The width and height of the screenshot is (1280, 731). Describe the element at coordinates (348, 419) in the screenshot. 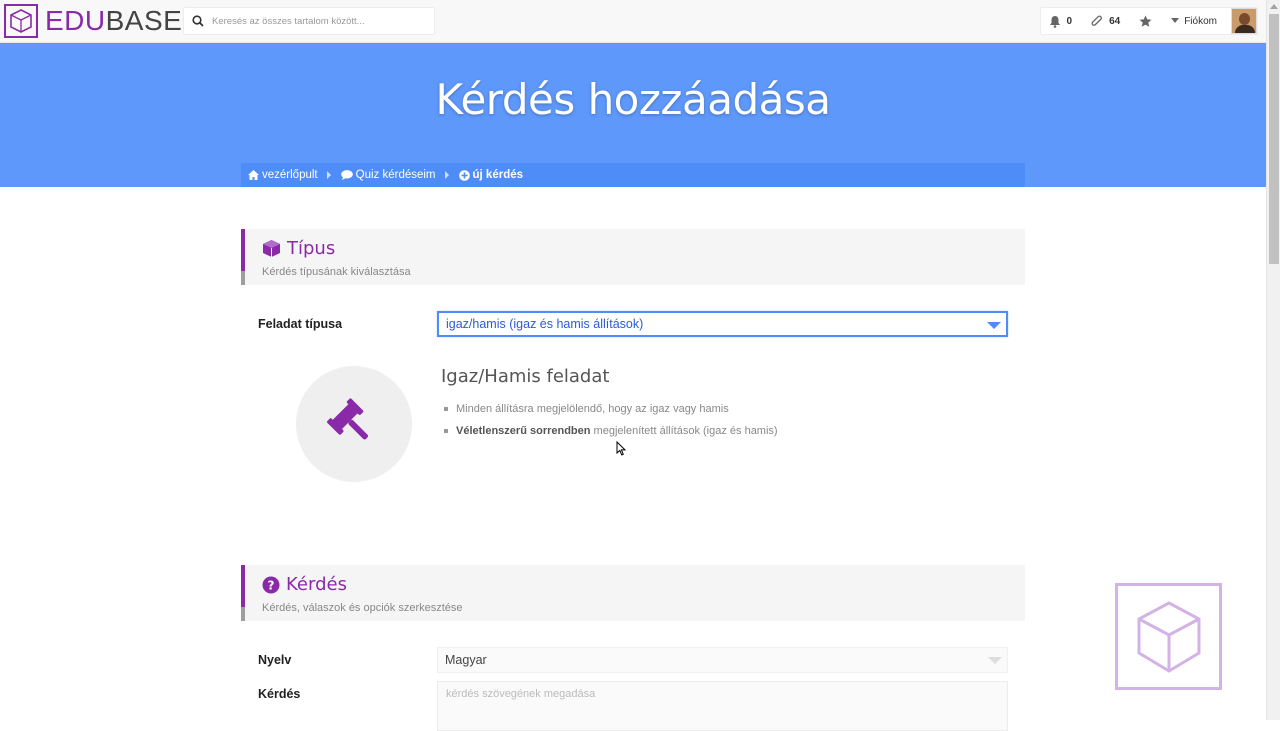

I see `gavel-icon` at that location.